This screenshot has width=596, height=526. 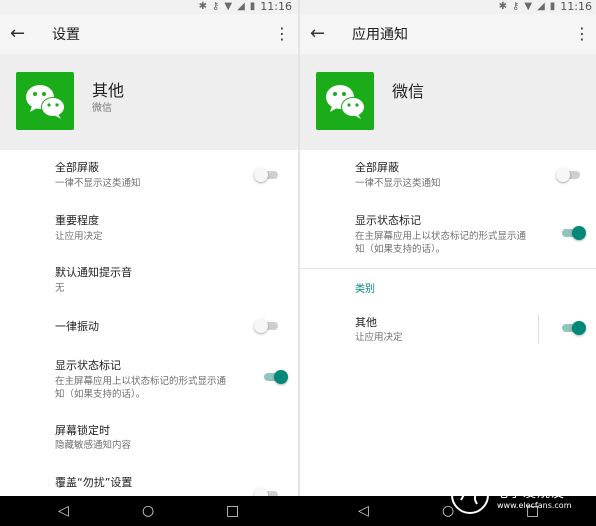 What do you see at coordinates (408, 91) in the screenshot?
I see `app-name: 微信` at bounding box center [408, 91].